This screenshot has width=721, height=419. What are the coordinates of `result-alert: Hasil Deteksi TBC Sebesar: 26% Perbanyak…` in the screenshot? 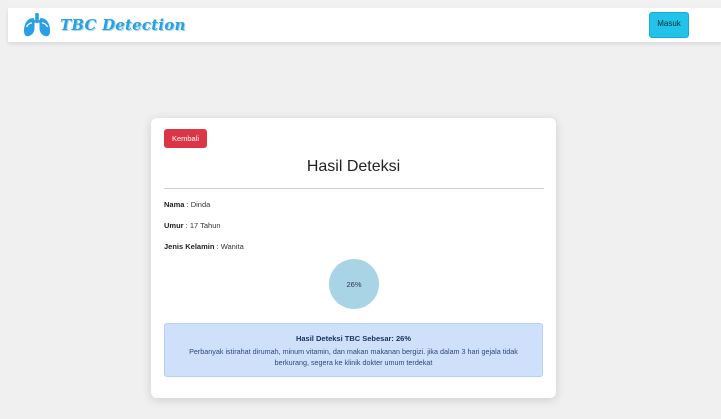 It's located at (353, 350).